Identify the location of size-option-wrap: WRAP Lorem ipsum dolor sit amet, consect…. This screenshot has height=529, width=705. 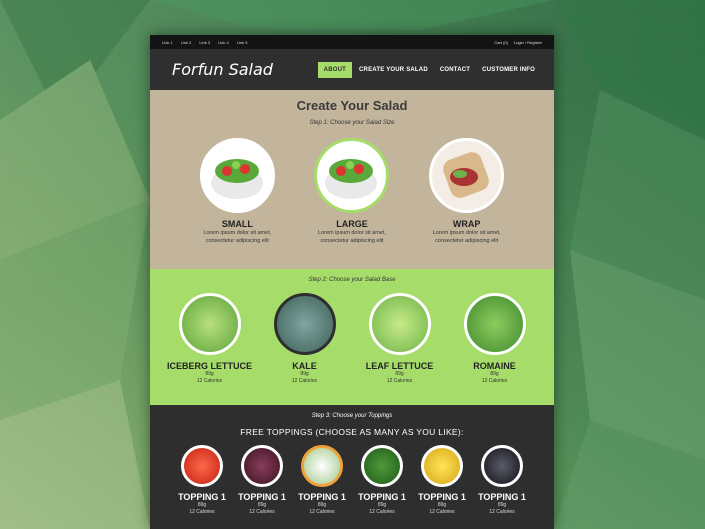
(467, 191).